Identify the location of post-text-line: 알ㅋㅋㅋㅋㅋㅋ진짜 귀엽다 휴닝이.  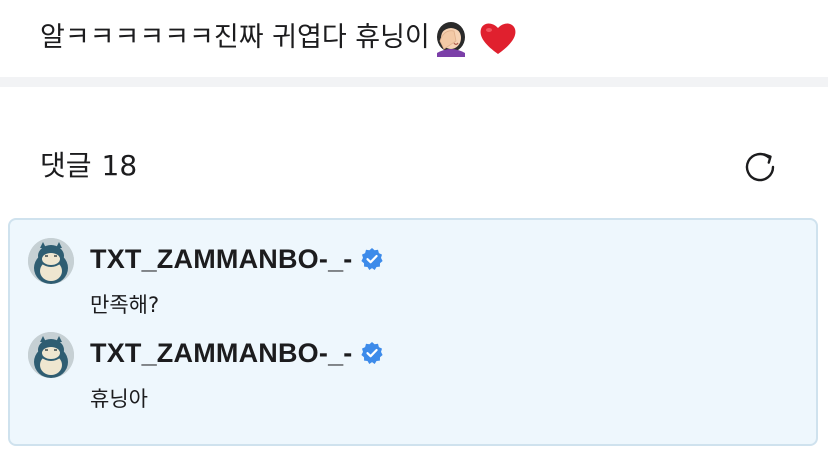
(279, 38).